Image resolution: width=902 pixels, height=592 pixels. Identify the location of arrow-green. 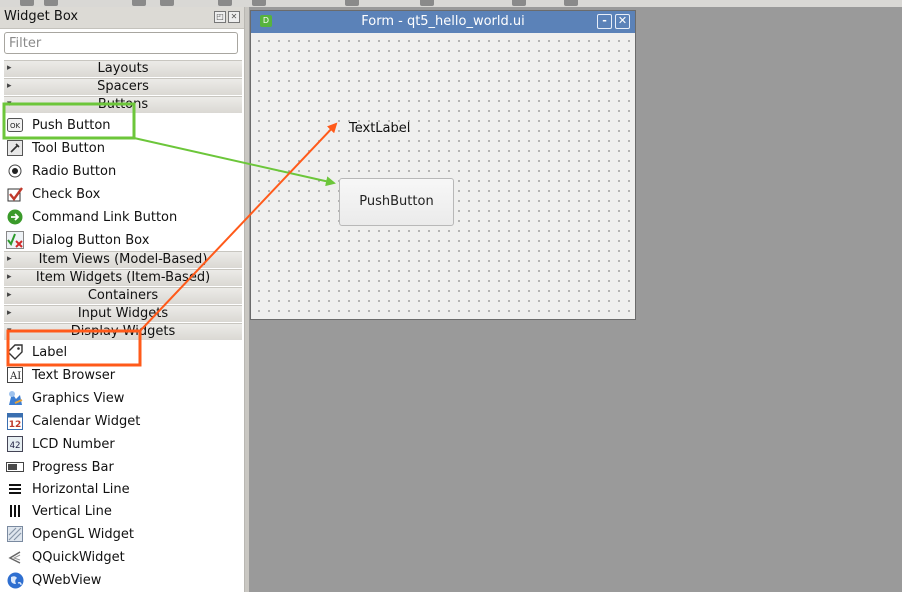
(234, 162).